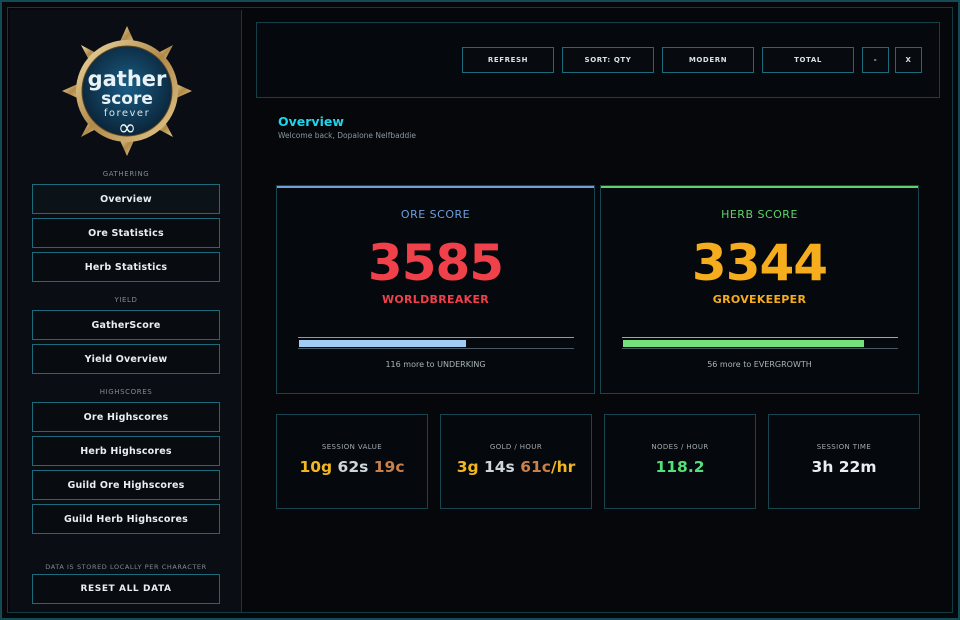  What do you see at coordinates (127, 128) in the screenshot?
I see `infinity-icon: ∞` at bounding box center [127, 128].